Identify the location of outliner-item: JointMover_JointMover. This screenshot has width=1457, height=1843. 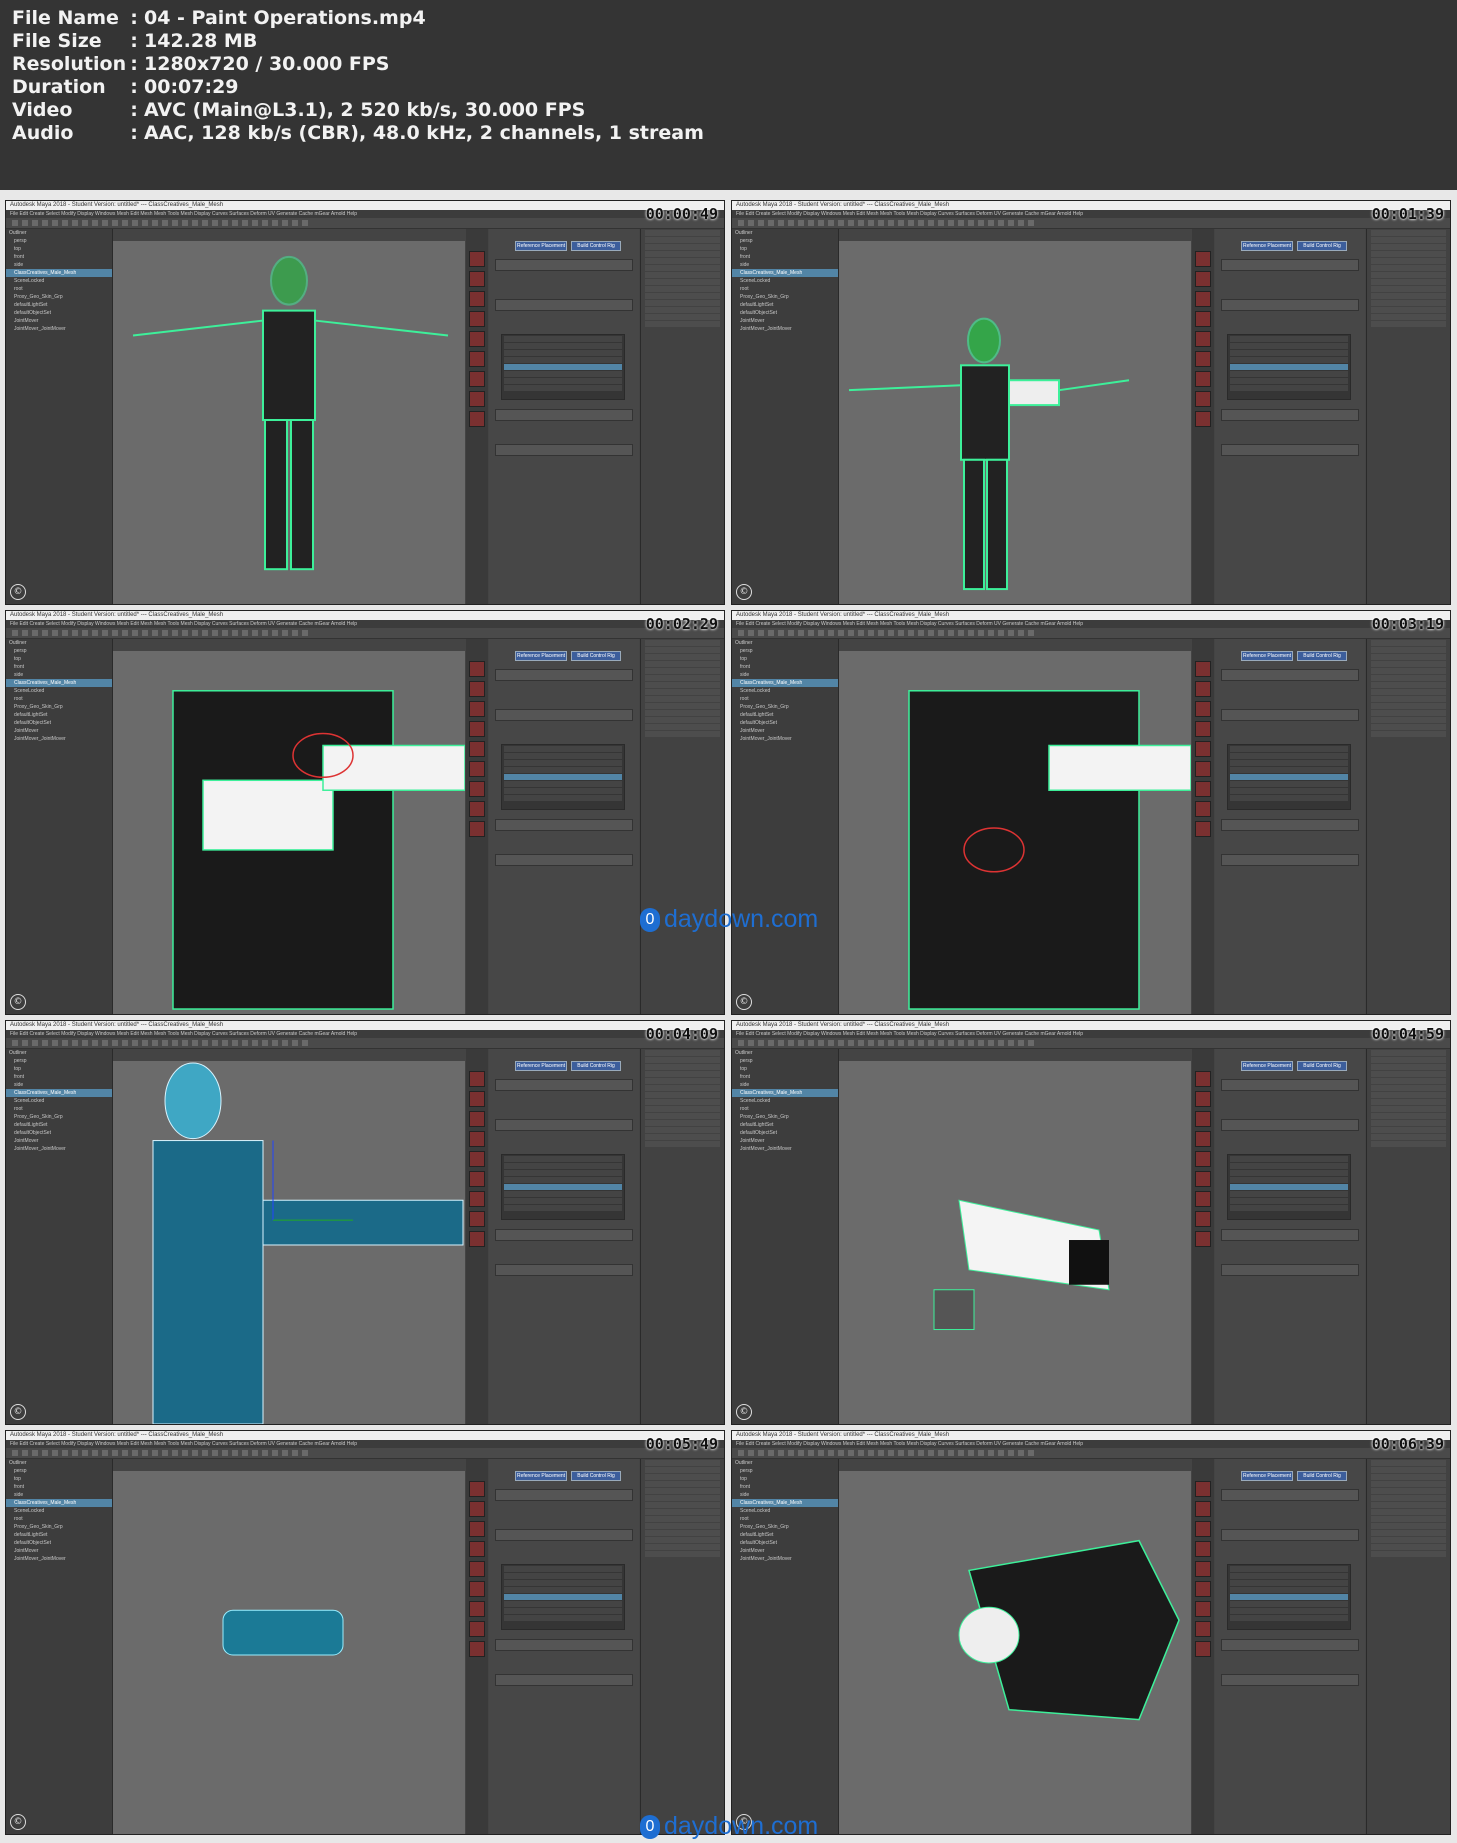
(59, 739).